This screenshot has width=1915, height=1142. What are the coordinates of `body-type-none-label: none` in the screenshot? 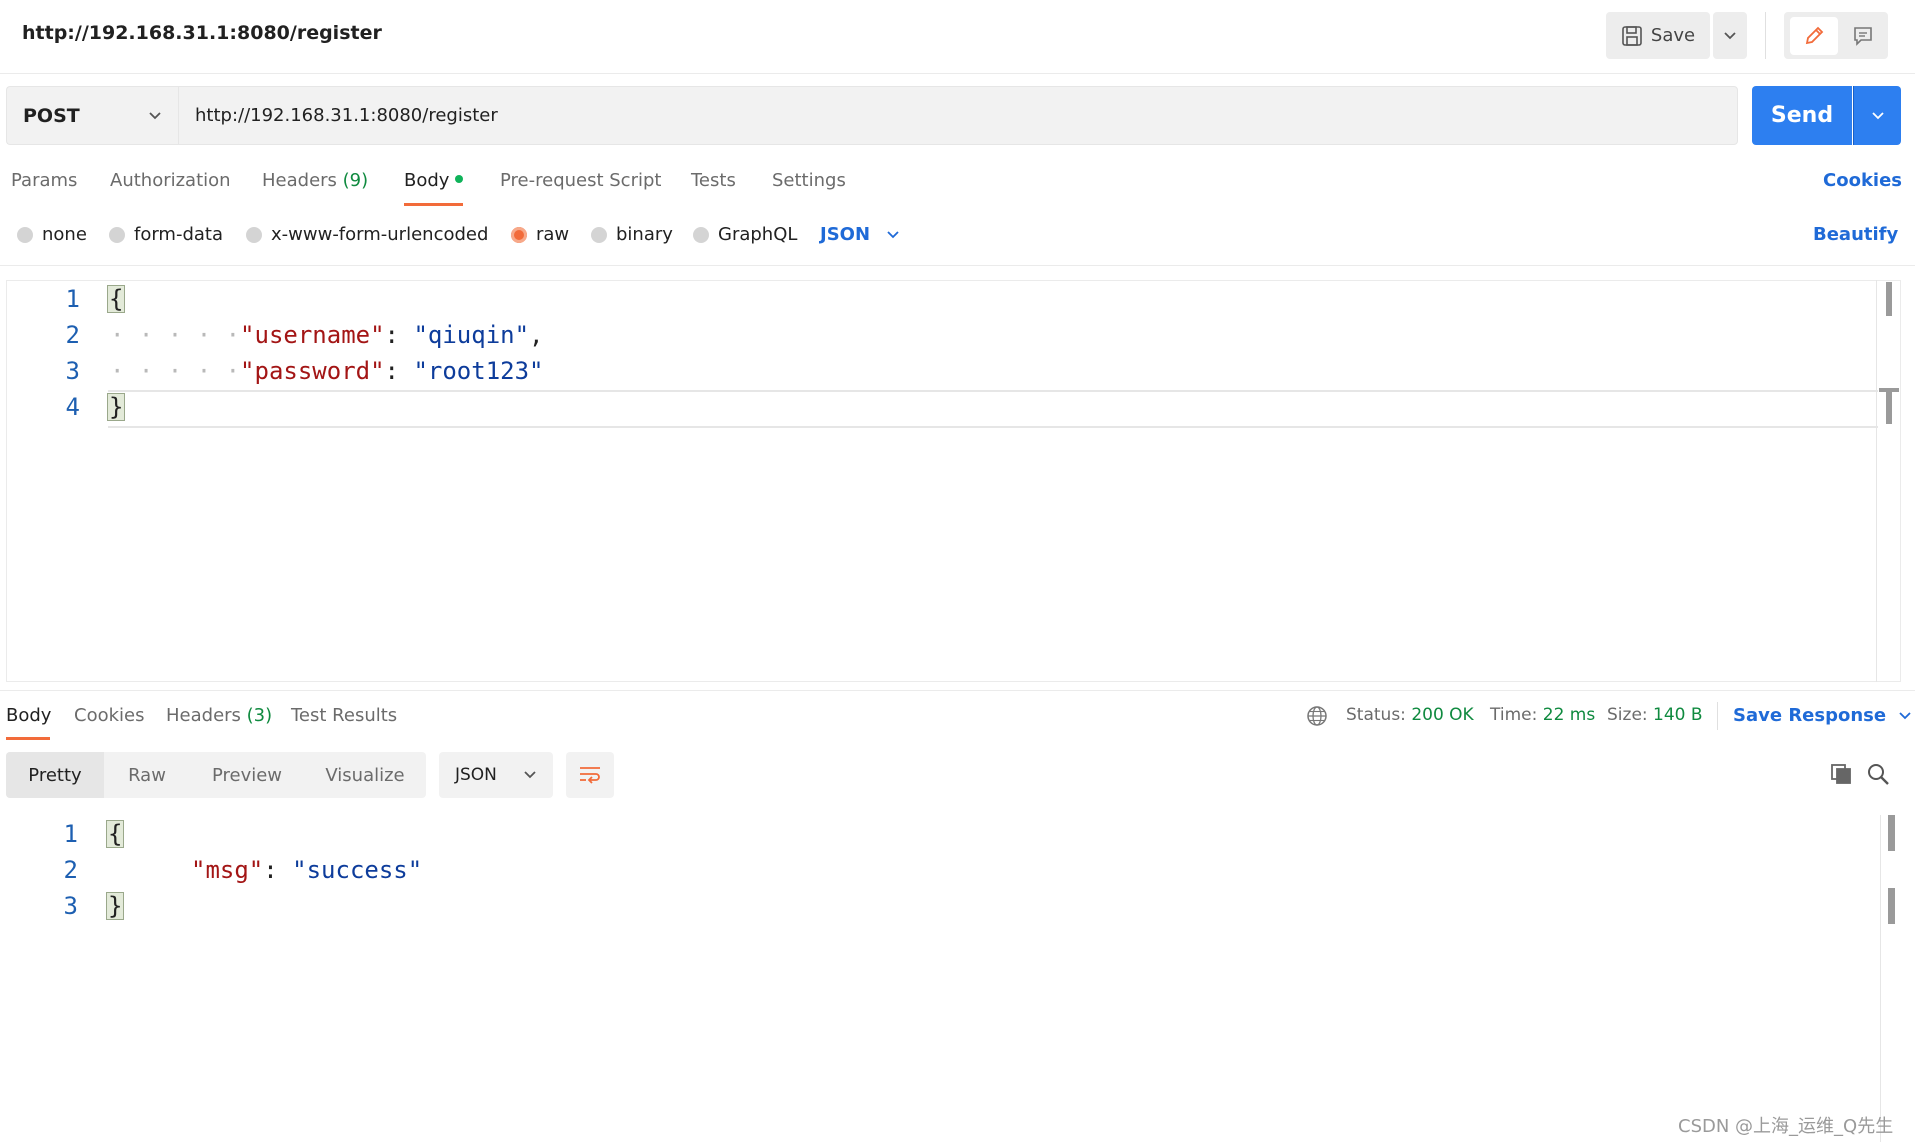 It's located at (64, 234).